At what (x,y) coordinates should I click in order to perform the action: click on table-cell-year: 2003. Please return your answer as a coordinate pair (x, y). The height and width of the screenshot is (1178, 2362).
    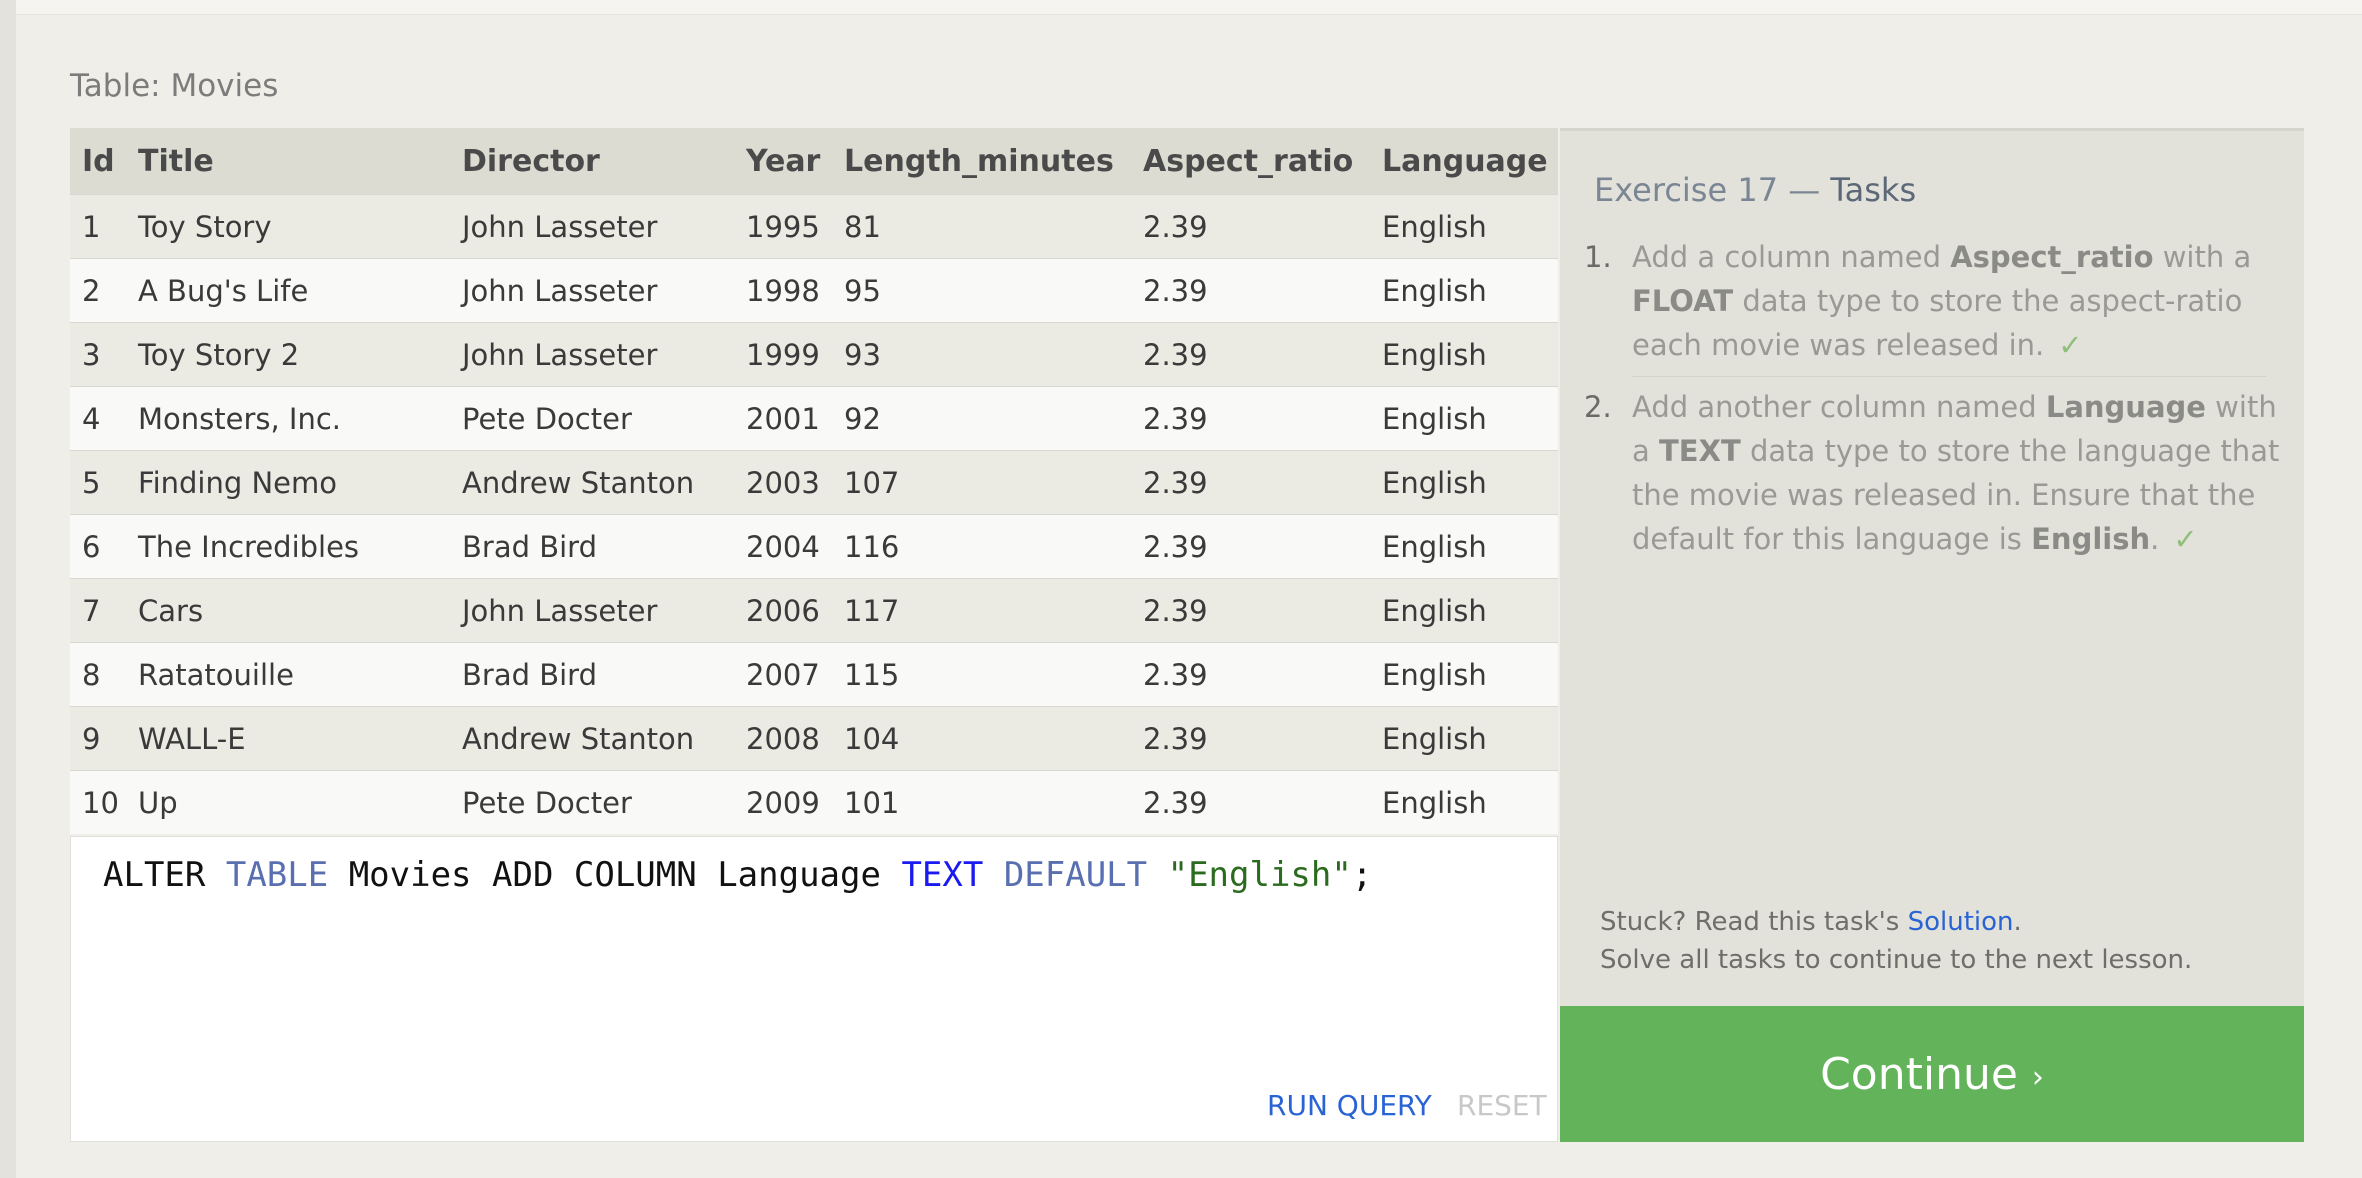
    Looking at the image, I should click on (783, 482).